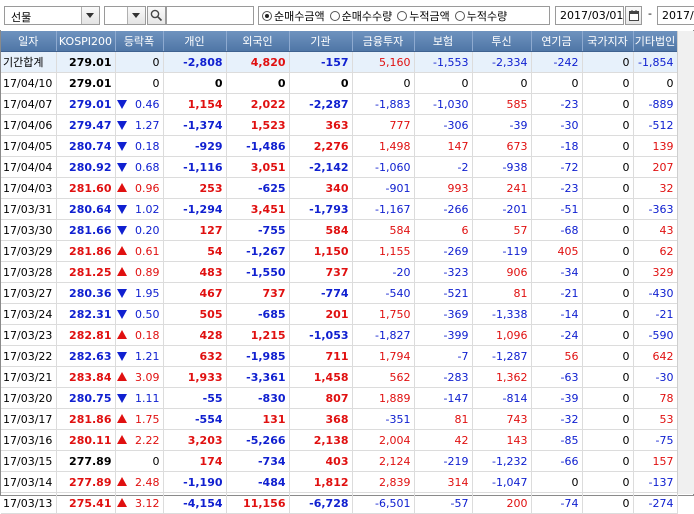  Describe the element at coordinates (675, 15) in the screenshot. I see `end-date-input: 2017/0` at that location.